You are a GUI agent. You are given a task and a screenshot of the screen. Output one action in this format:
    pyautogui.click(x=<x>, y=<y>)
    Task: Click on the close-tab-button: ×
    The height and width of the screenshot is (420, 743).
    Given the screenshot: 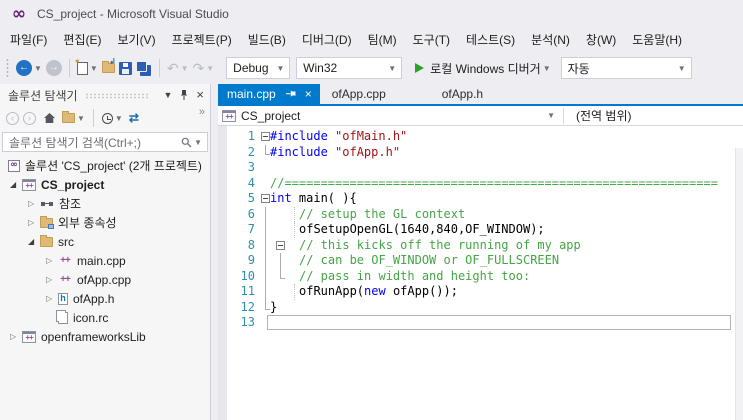 What is the action you would take?
    pyautogui.click(x=308, y=94)
    